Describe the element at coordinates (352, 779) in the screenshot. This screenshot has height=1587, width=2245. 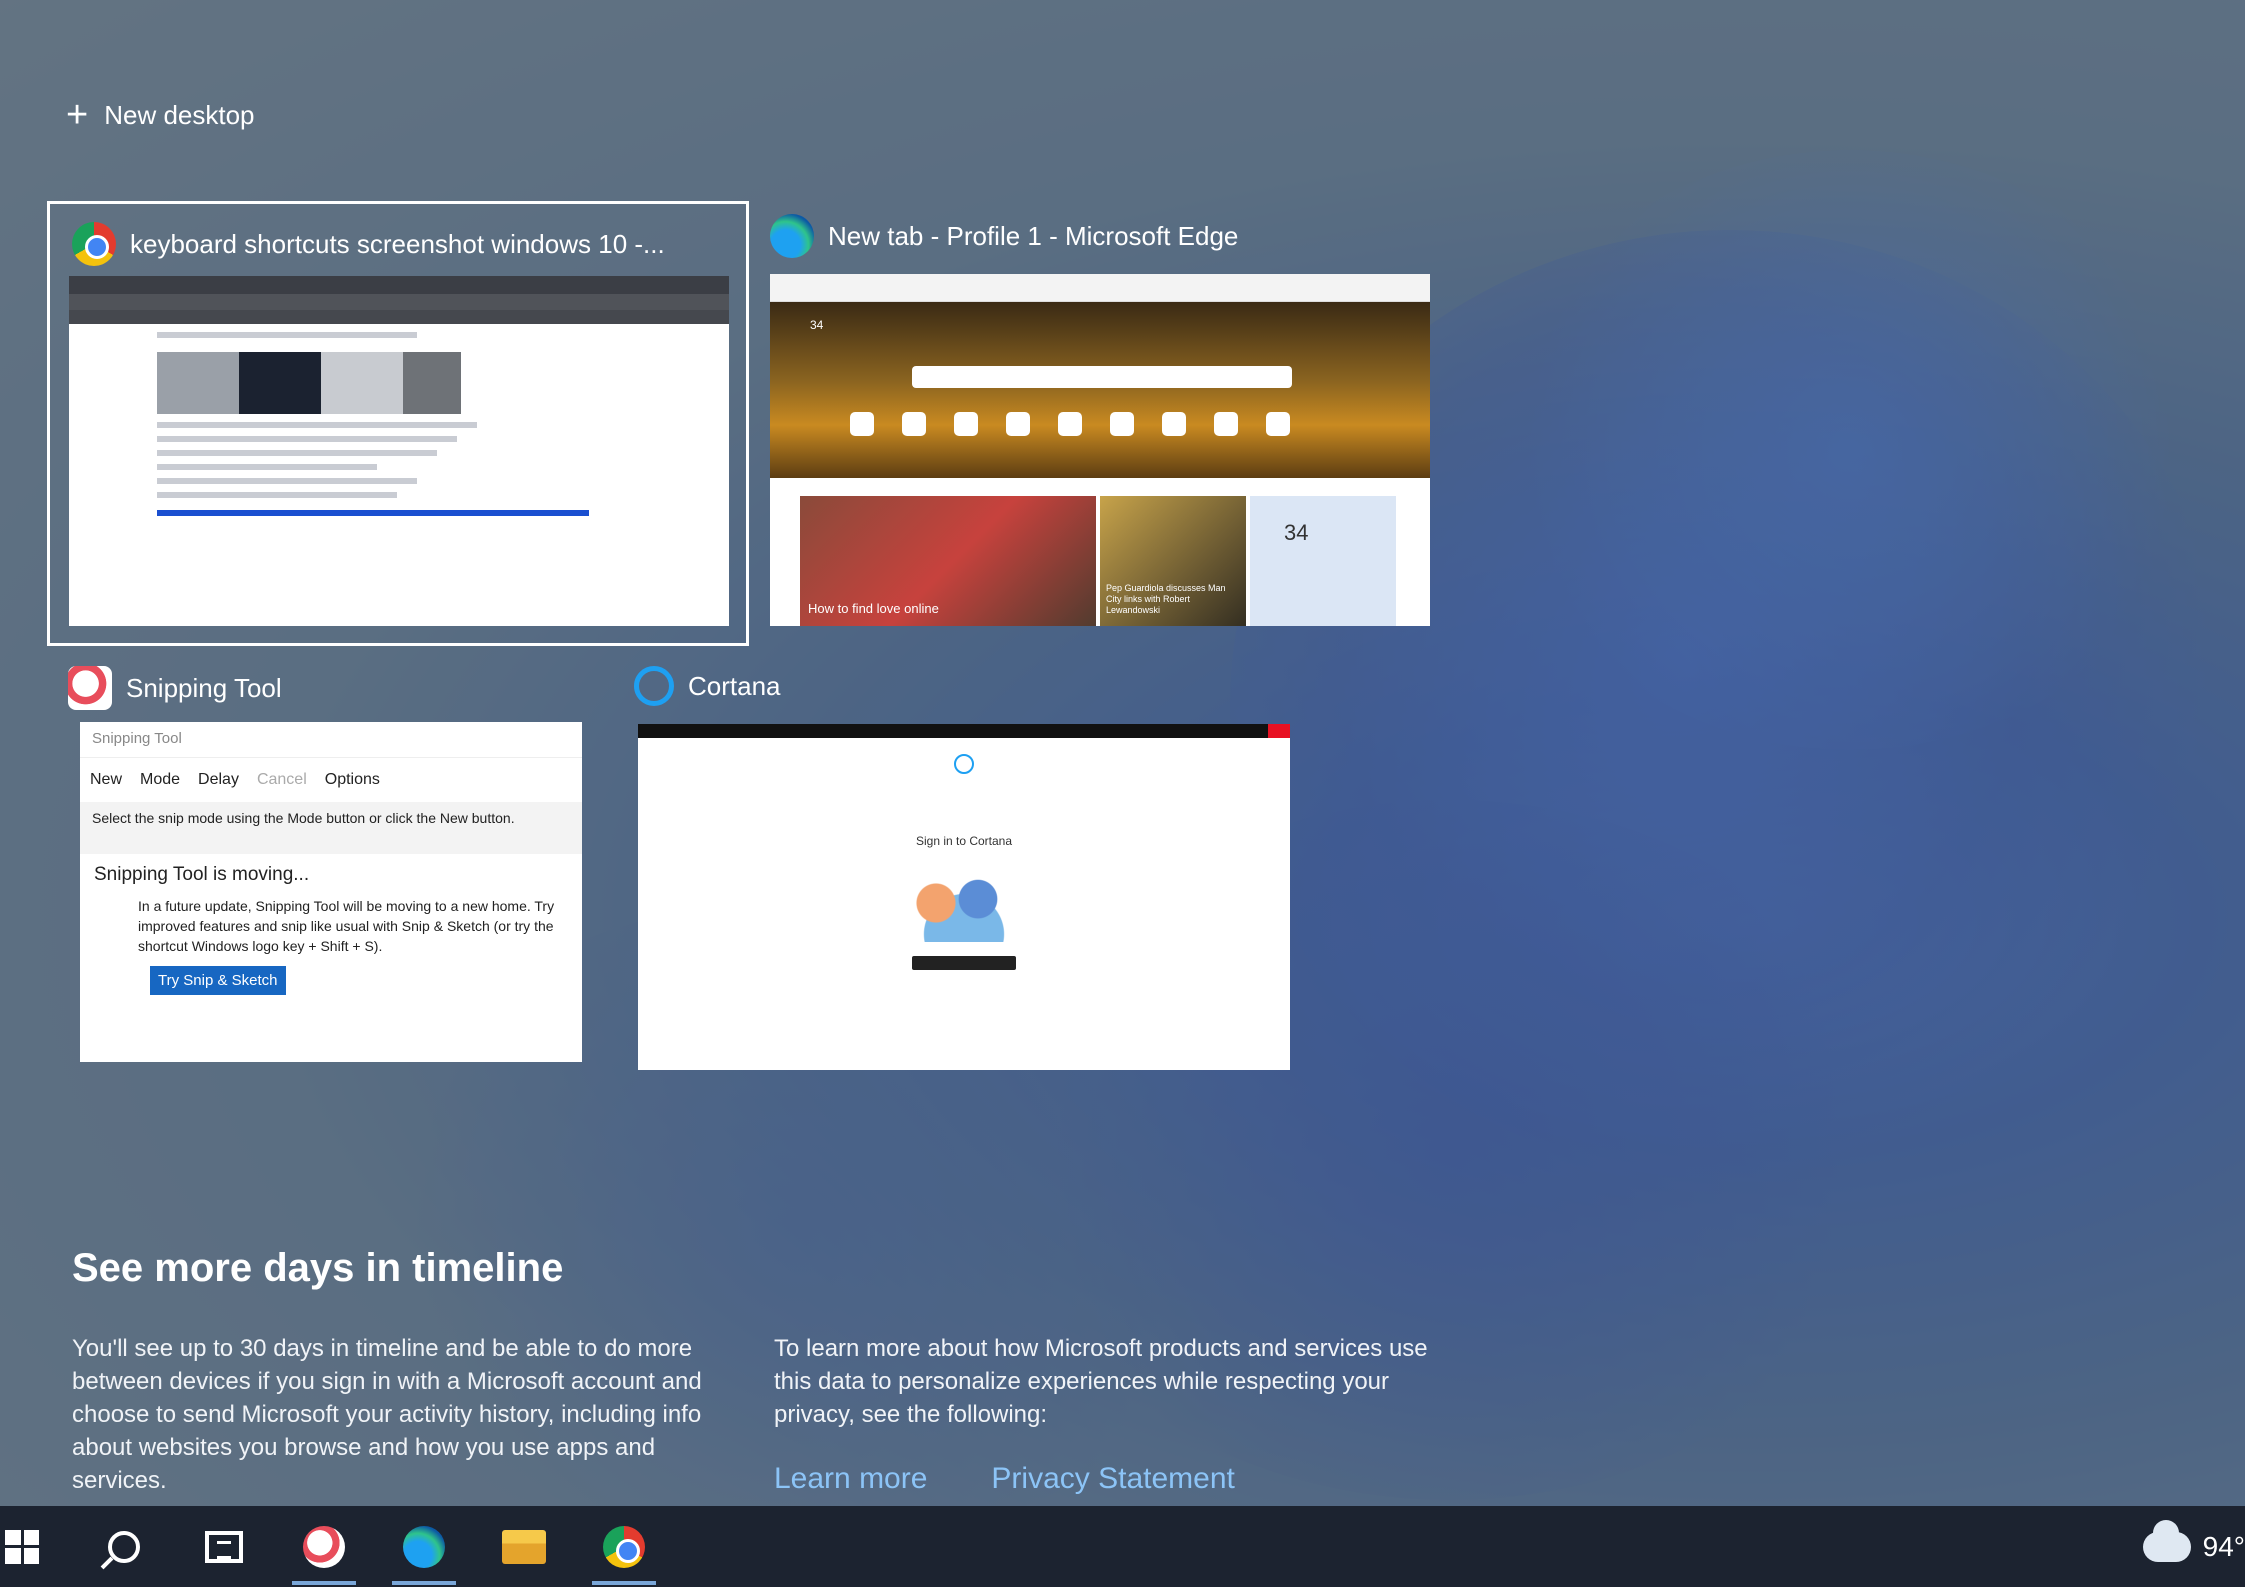
I see `snip-options: Options` at that location.